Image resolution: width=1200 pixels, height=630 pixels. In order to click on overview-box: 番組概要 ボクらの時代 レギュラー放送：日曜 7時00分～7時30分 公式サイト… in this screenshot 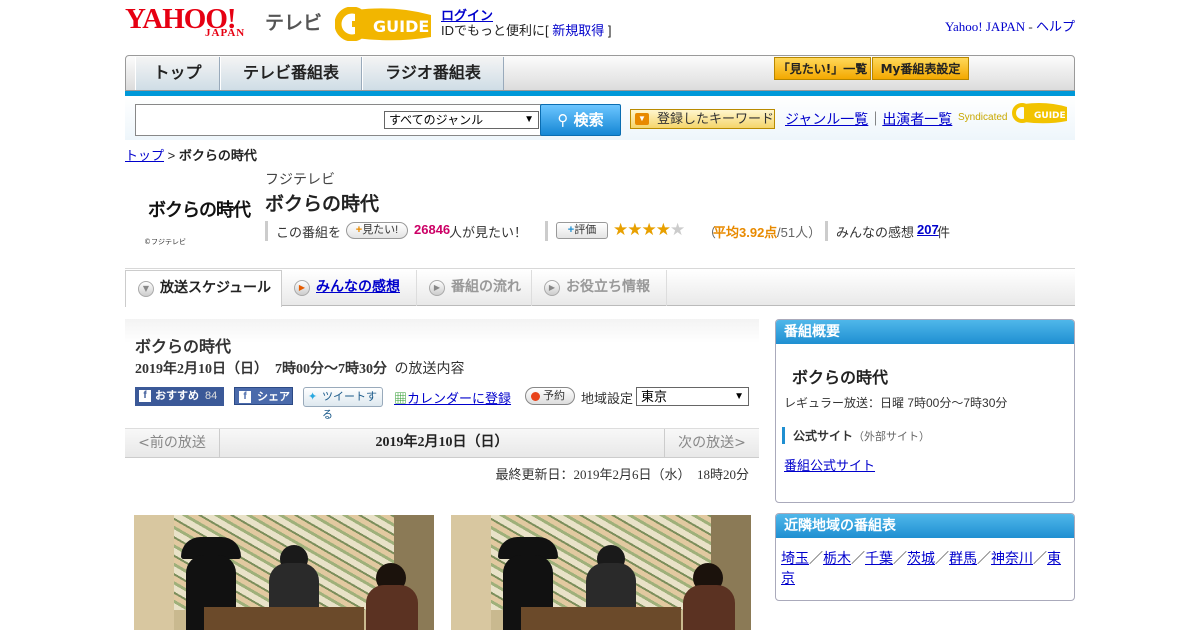, I will do `click(925, 411)`.